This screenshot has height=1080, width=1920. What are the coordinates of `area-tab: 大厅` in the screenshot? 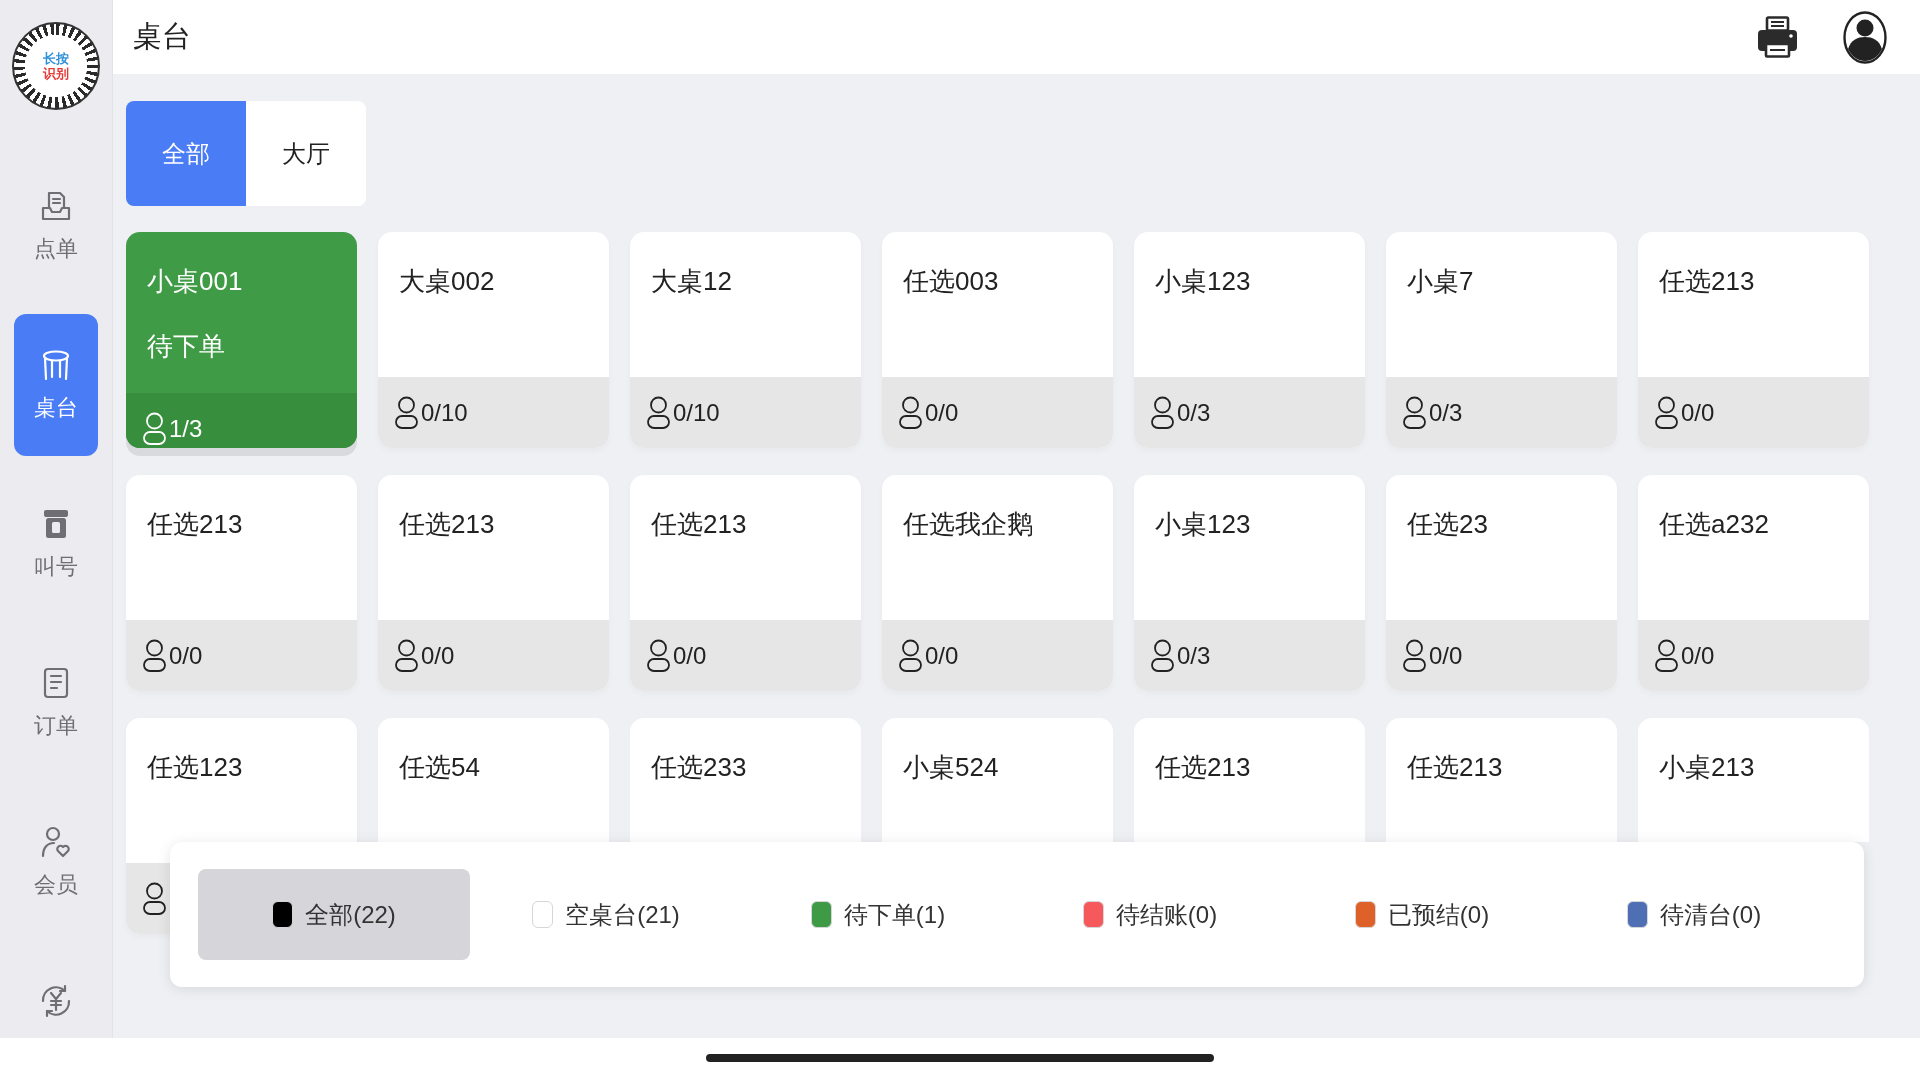 It's located at (306, 153).